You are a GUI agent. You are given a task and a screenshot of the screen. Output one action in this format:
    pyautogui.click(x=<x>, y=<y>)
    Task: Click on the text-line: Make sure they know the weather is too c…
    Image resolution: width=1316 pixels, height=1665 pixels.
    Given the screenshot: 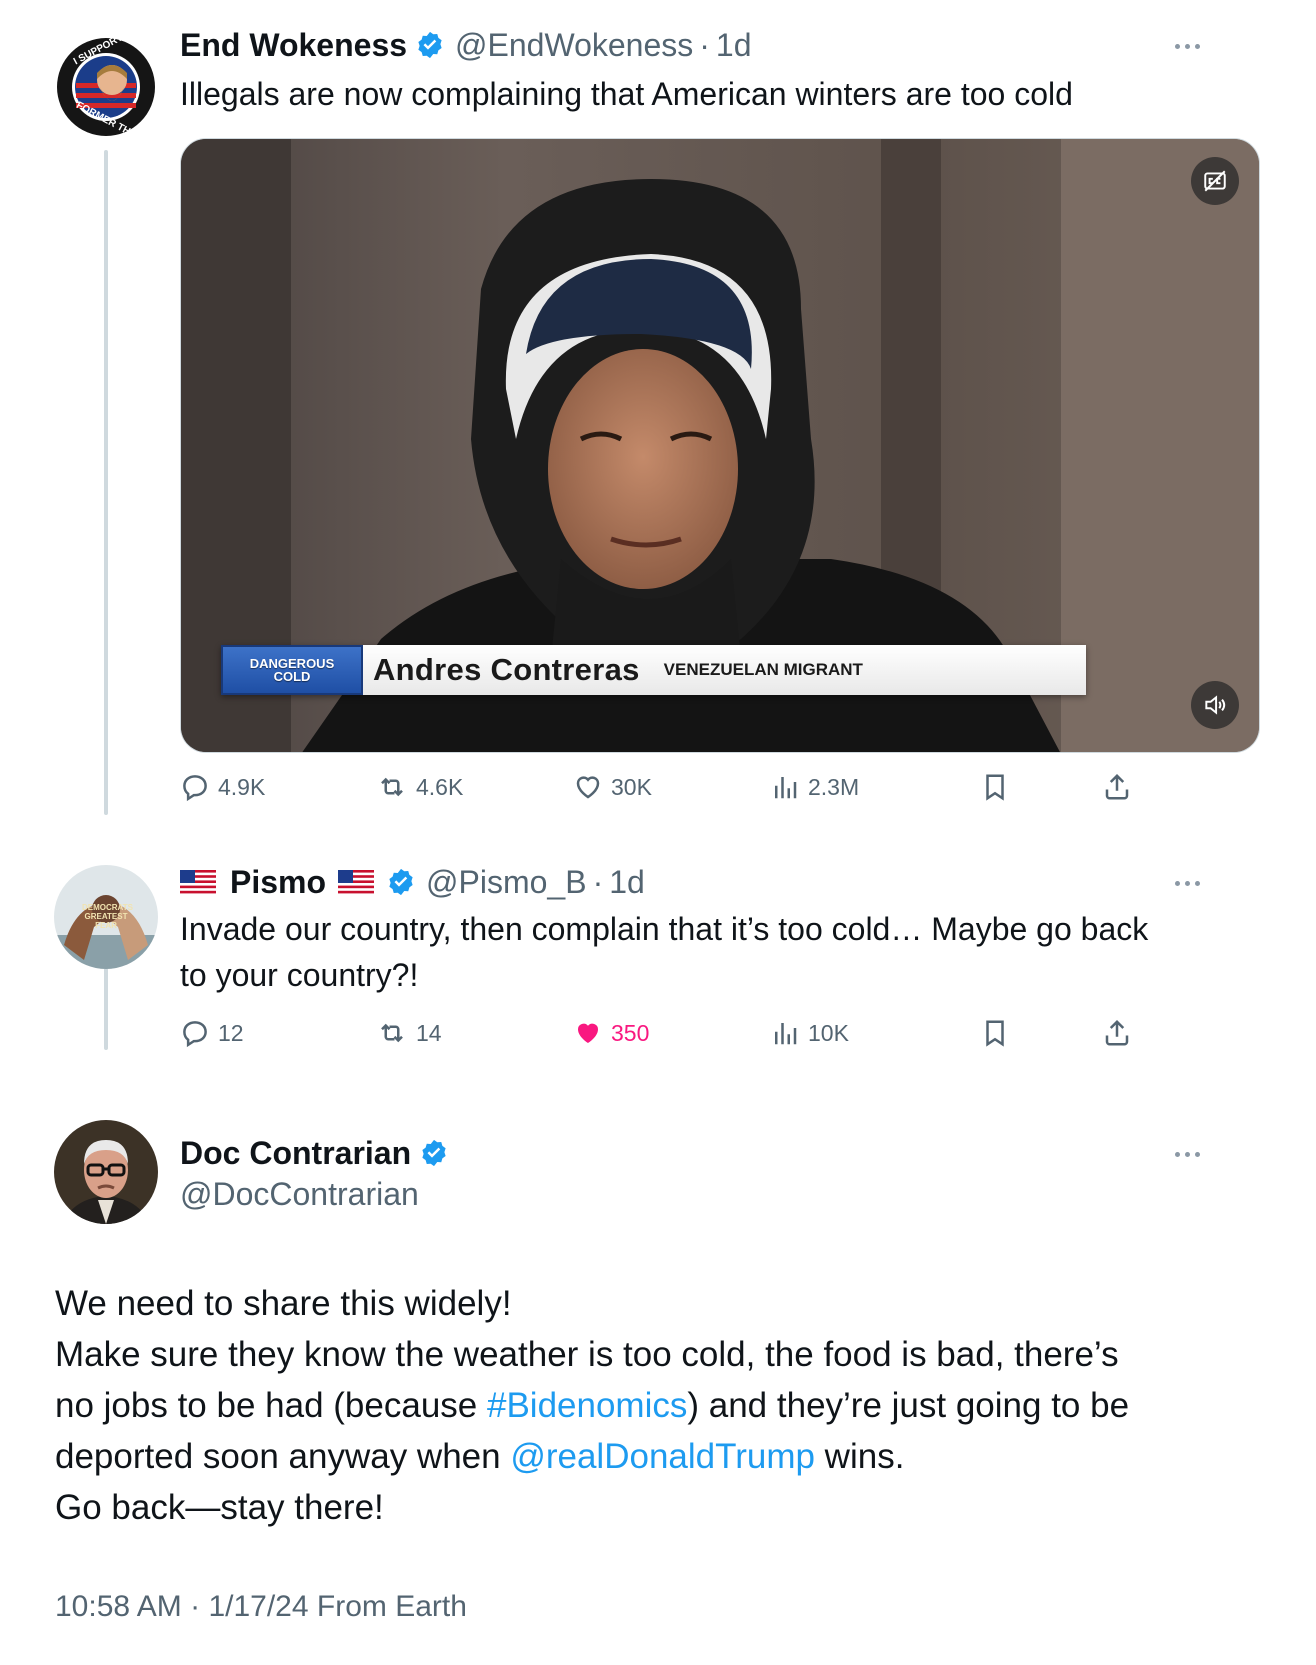 What is the action you would take?
    pyautogui.click(x=587, y=1354)
    